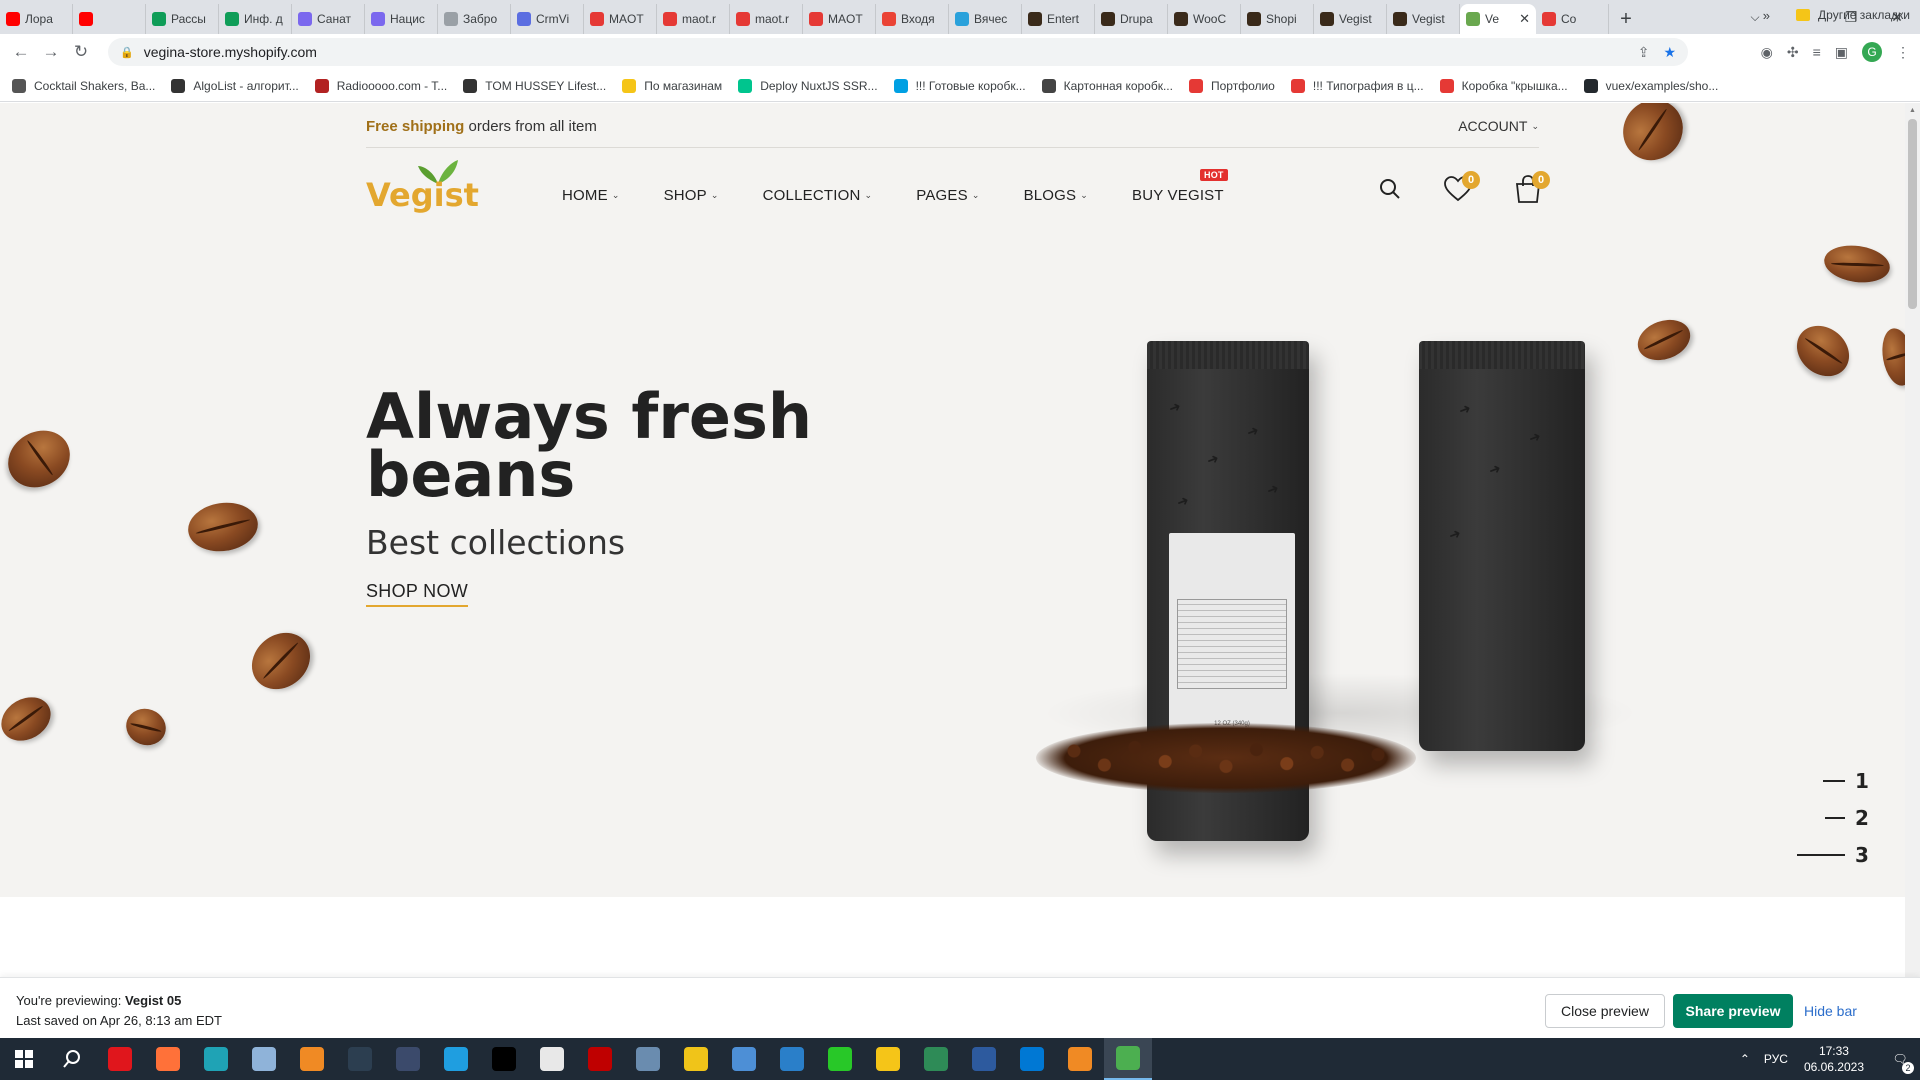 Image resolution: width=1920 pixels, height=1080 pixels. Describe the element at coordinates (360, 1059) in the screenshot. I see `taskbar-app-hs` at that location.